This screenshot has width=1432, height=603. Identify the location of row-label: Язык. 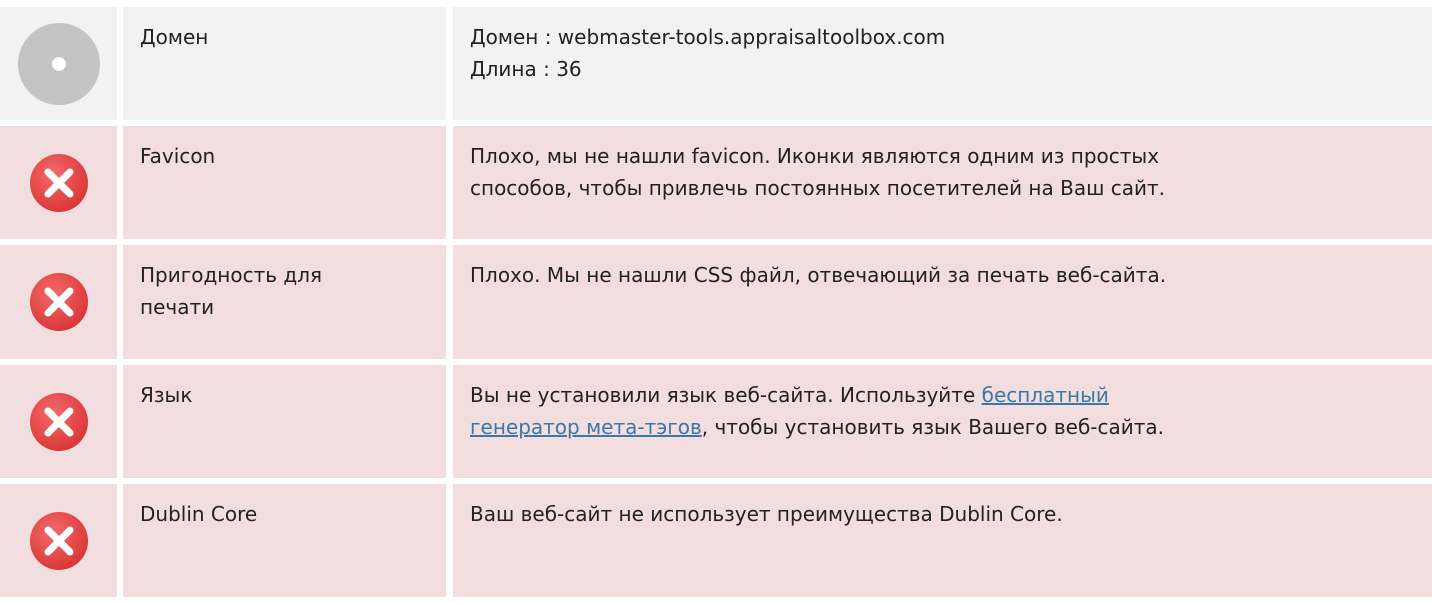
(284, 421).